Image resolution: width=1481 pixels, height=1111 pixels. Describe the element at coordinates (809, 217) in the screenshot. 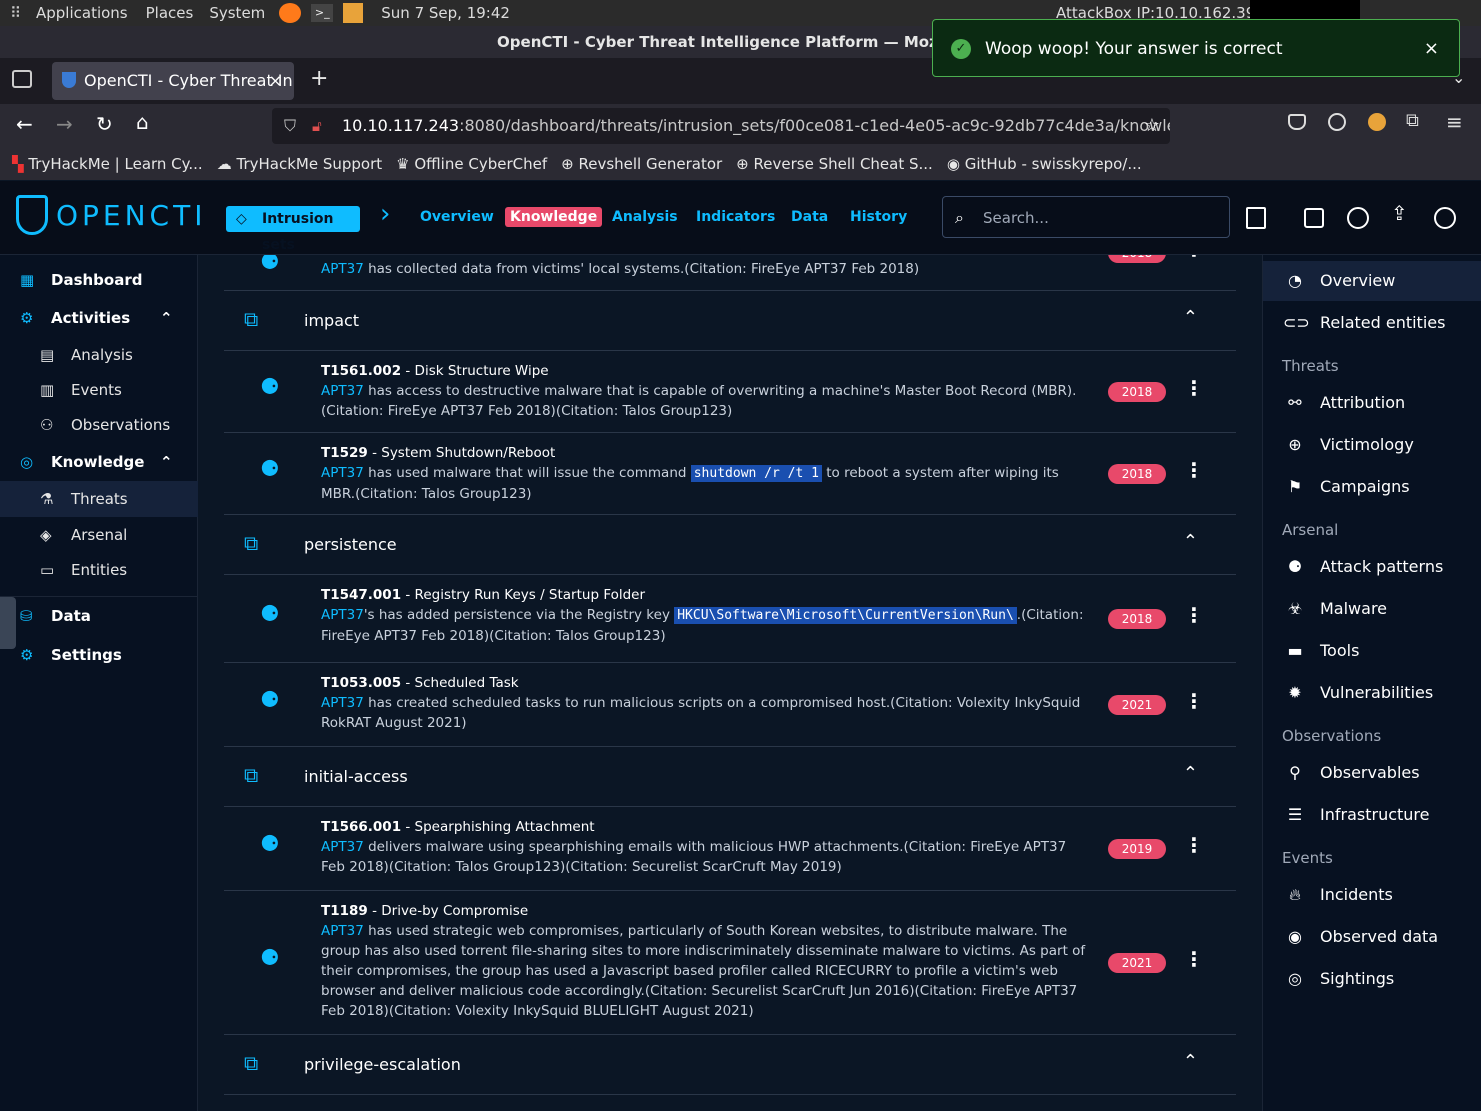

I see `tab-data: Data` at that location.